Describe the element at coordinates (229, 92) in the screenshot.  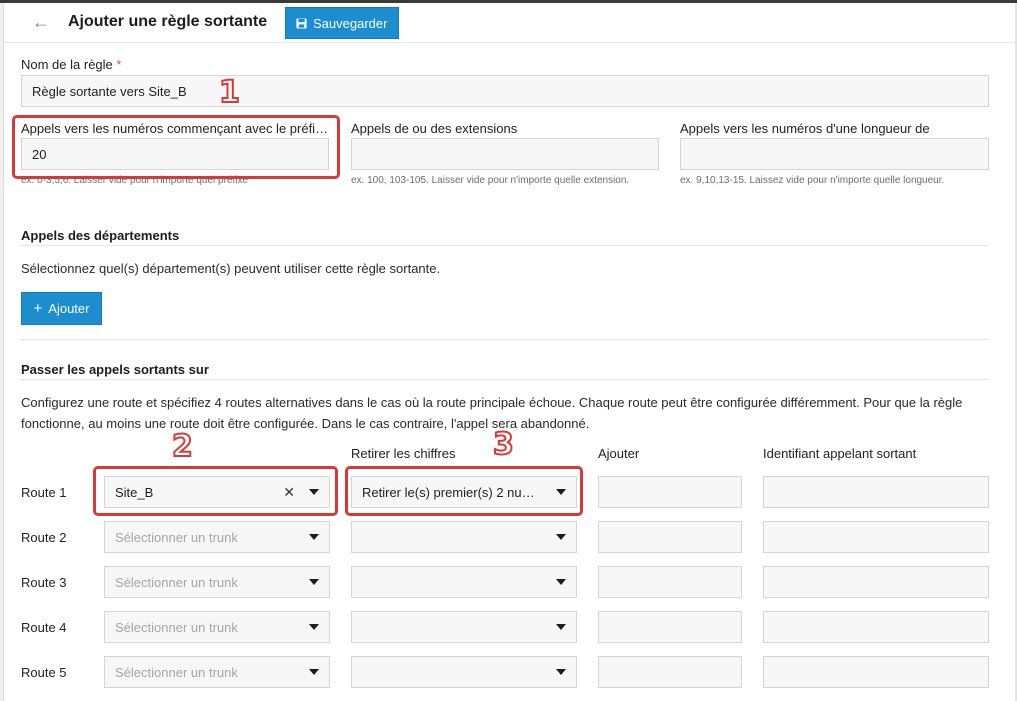
I see `annotation-number-1: 1` at that location.